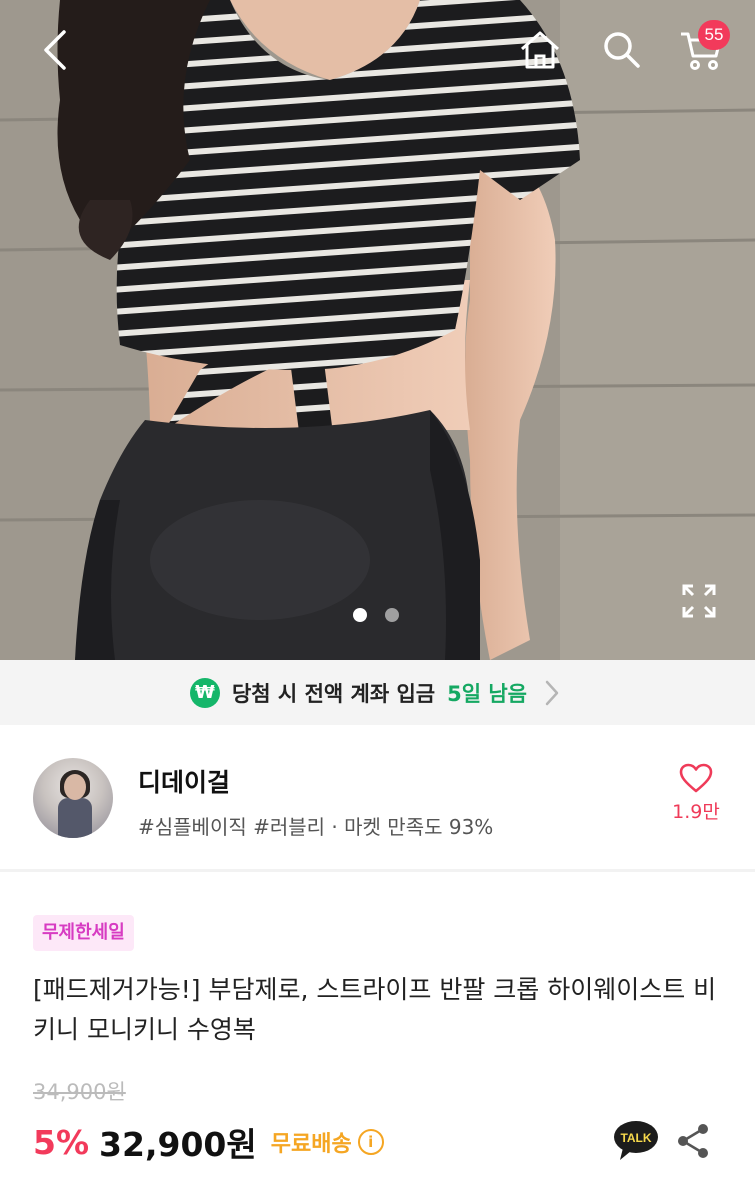 Image resolution: width=755 pixels, height=1200 pixels. I want to click on search-icon, so click(622, 50).